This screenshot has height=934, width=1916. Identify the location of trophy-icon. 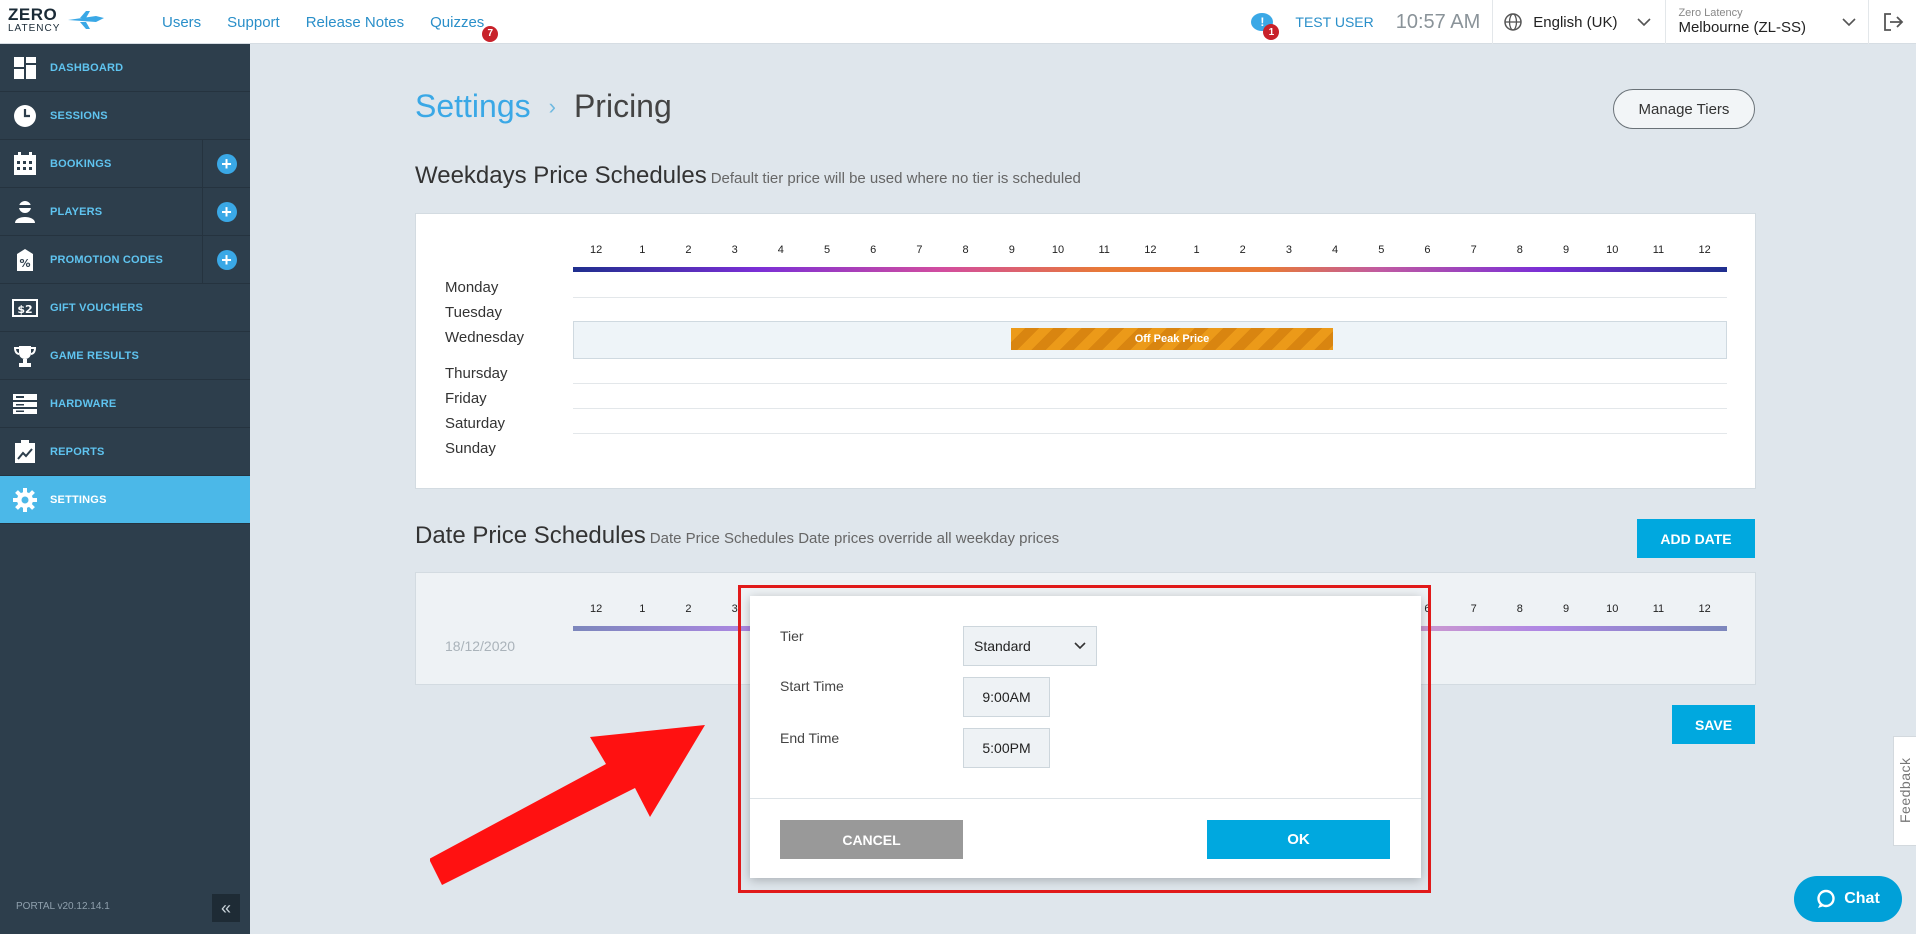
(25, 356).